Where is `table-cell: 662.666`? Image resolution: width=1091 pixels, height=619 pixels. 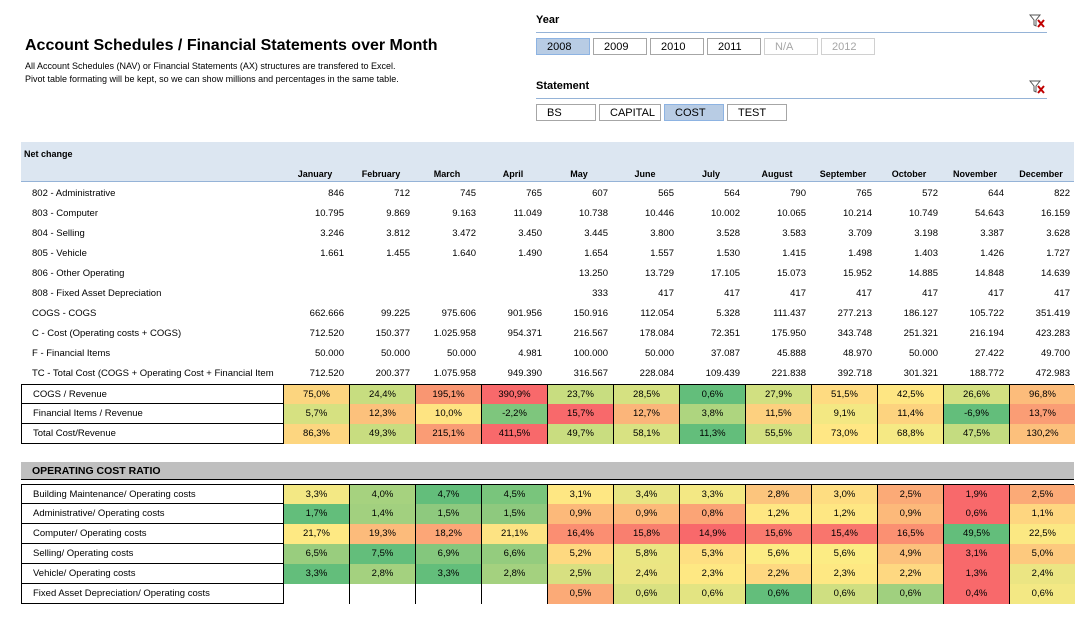
table-cell: 662.666 is located at coordinates (326, 313).